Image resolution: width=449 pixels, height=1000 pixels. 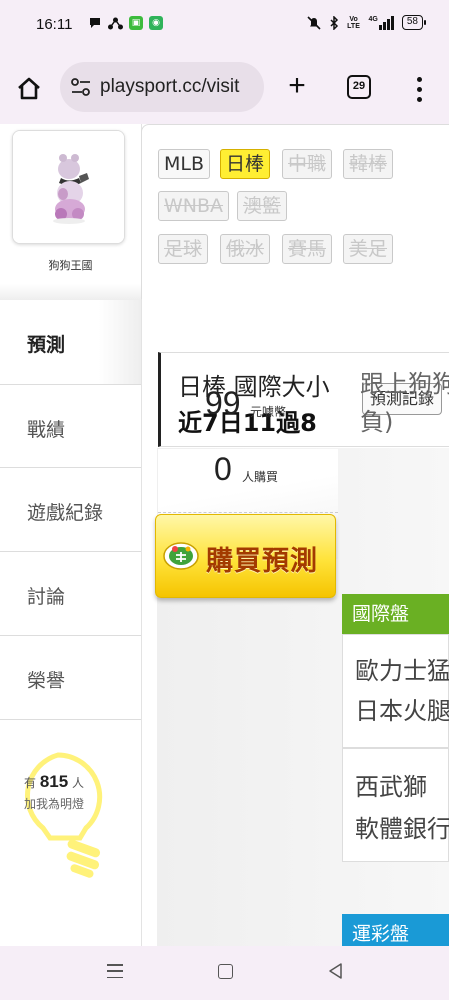 I want to click on url-bar: playsport.cc/visit, so click(x=162, y=87).